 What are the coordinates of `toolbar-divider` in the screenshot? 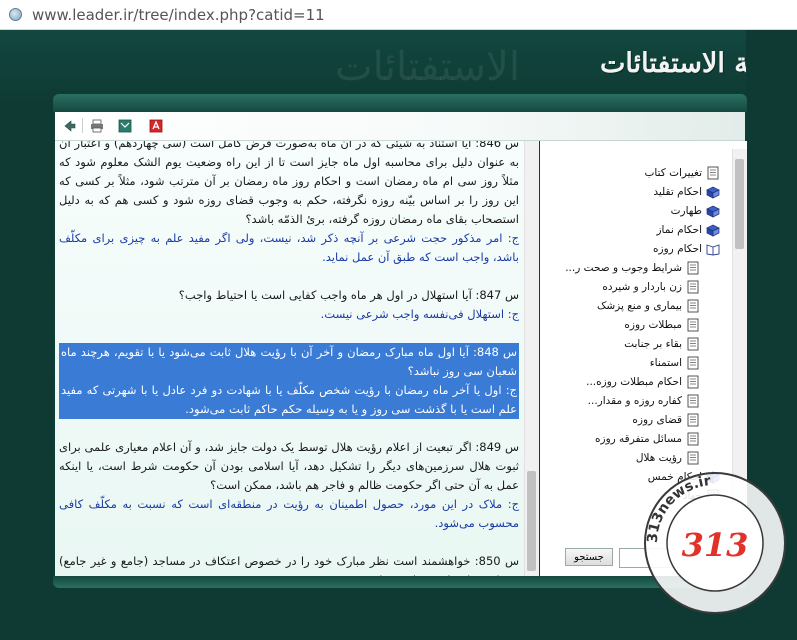 It's located at (82, 125).